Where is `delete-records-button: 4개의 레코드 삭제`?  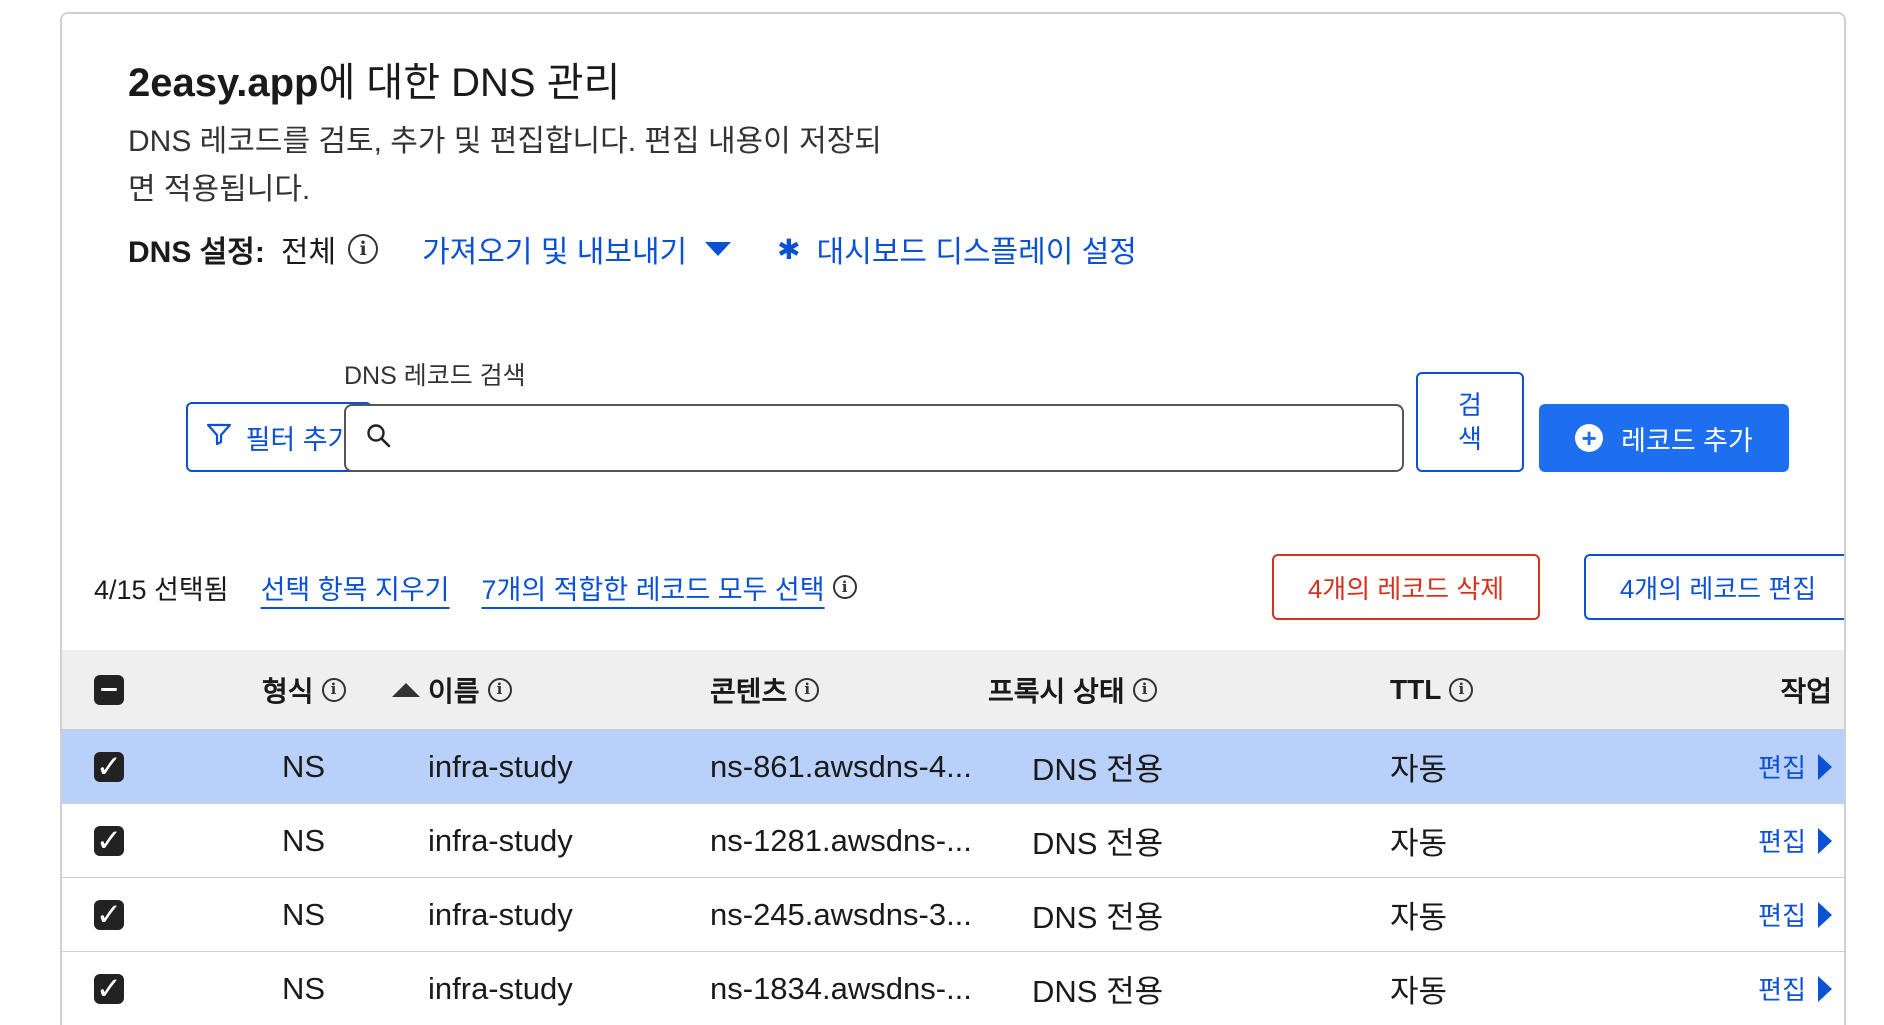 delete-records-button: 4개의 레코드 삭제 is located at coordinates (1406, 587).